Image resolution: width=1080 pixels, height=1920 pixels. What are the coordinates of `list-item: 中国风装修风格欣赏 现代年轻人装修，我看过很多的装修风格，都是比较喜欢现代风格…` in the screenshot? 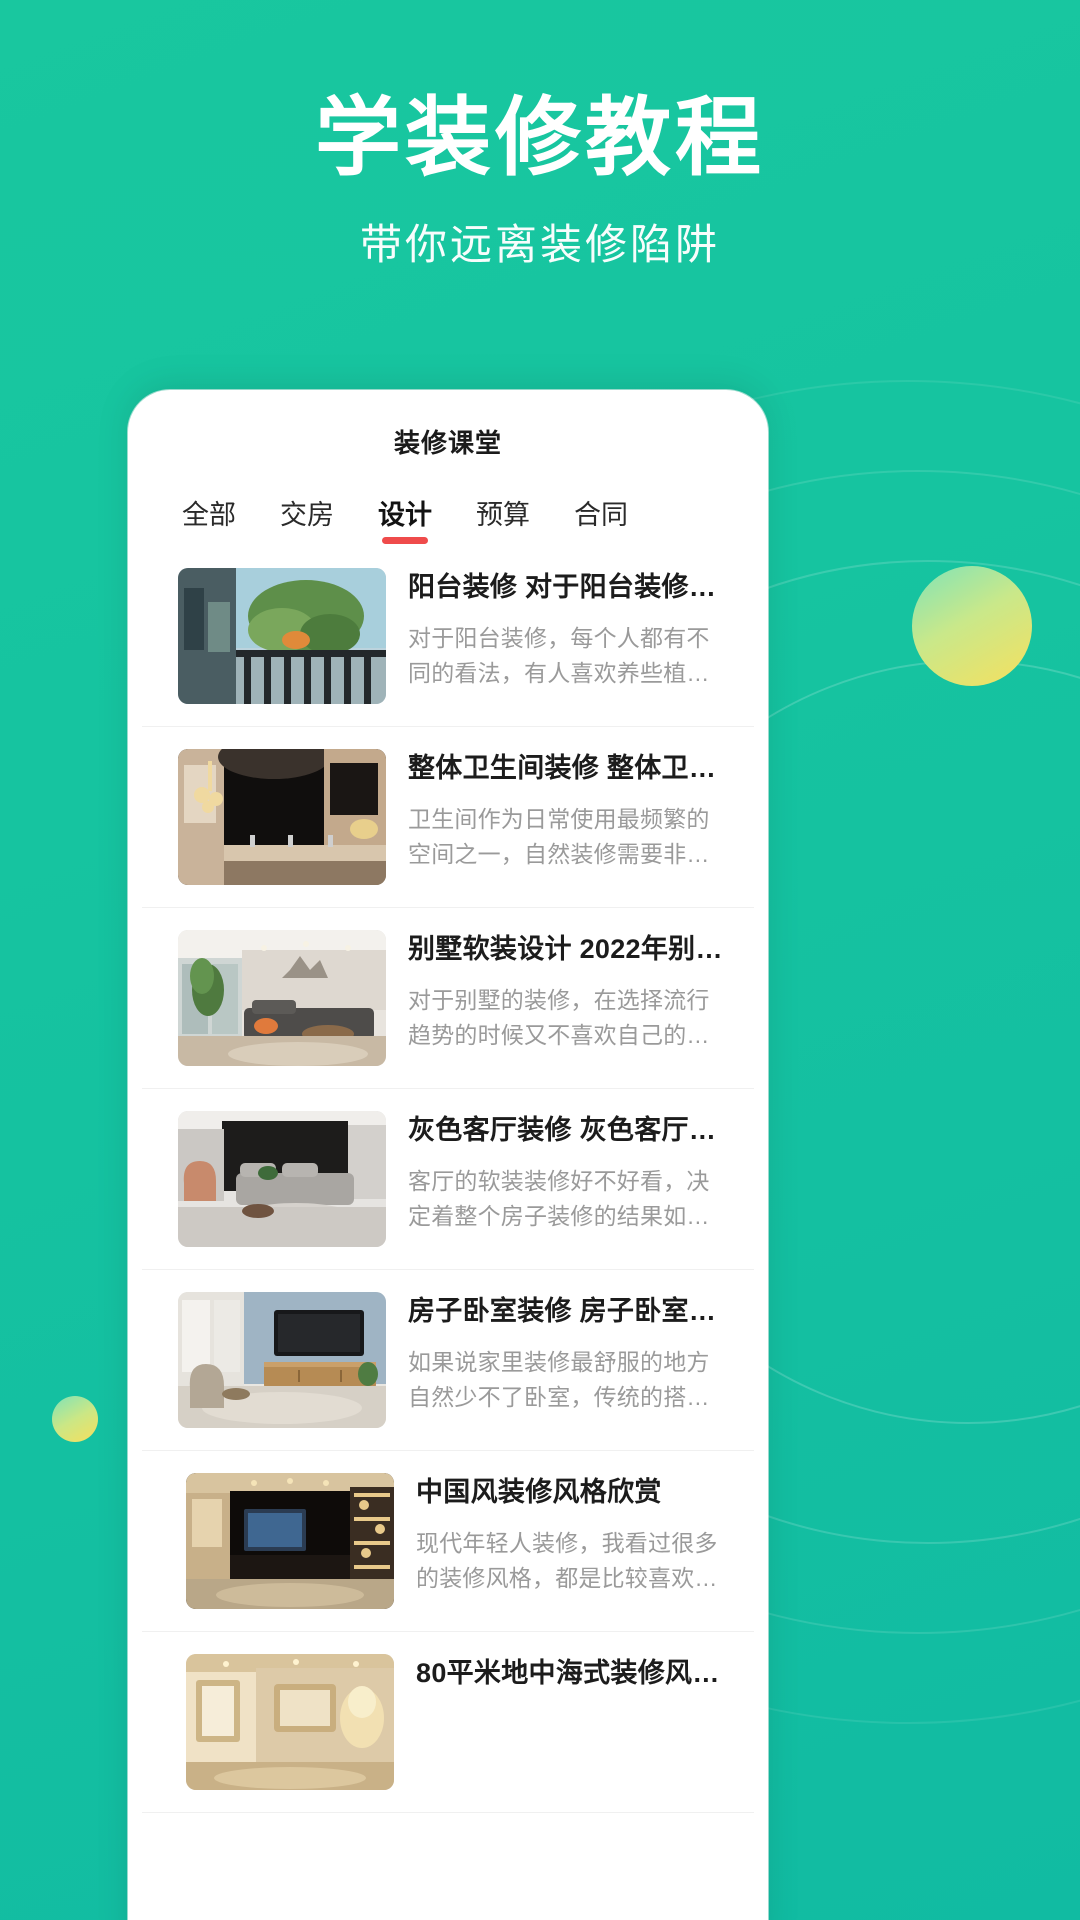 It's located at (448, 1541).